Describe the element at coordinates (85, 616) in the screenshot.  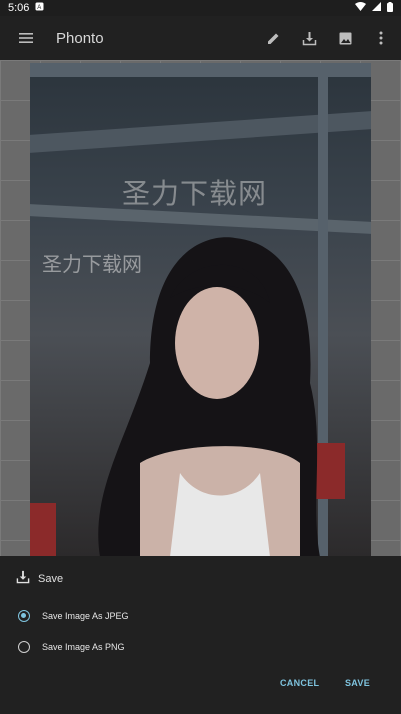
I see `option-jpeg-label: Save Image As JPEG` at that location.